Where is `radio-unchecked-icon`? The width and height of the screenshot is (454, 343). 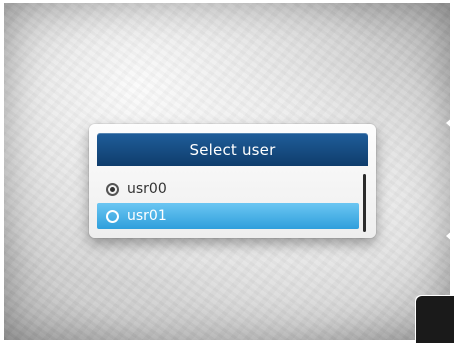 radio-unchecked-icon is located at coordinates (112, 216).